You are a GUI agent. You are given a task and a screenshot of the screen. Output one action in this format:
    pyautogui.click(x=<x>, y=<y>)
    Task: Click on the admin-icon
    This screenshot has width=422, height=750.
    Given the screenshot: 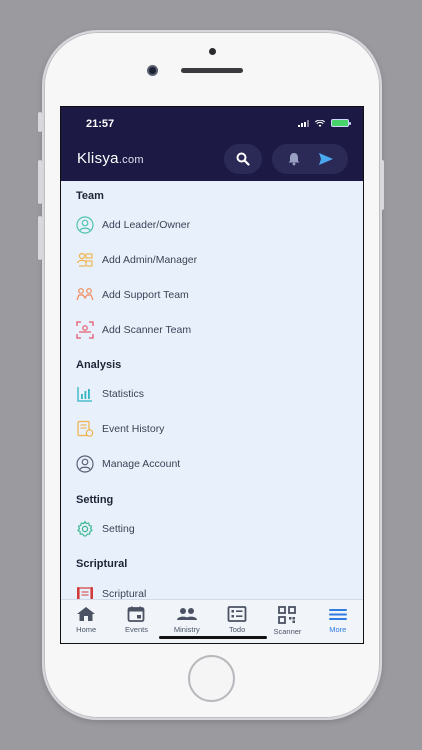 What is the action you would take?
    pyautogui.click(x=85, y=260)
    